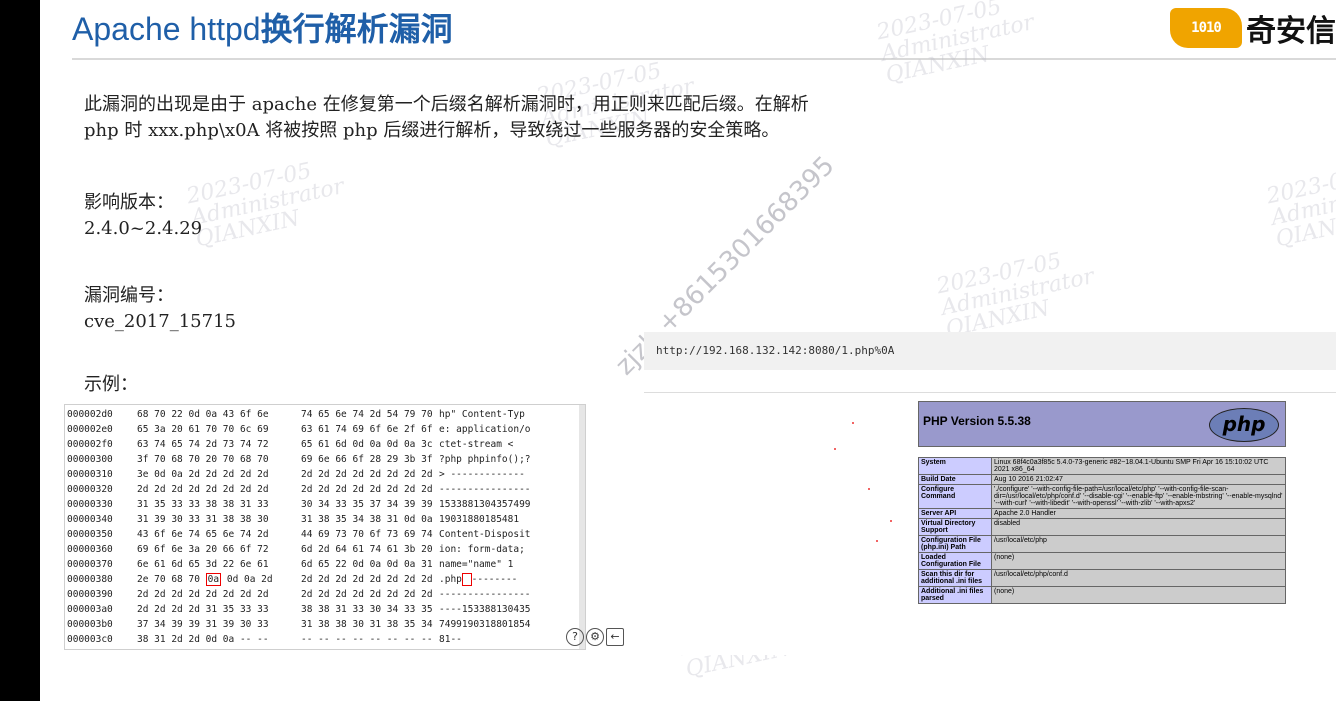  Describe the element at coordinates (367, 414) in the screenshot. I see `hex-bytes: 74 65 6e 74 2d 54 79 70` at that location.